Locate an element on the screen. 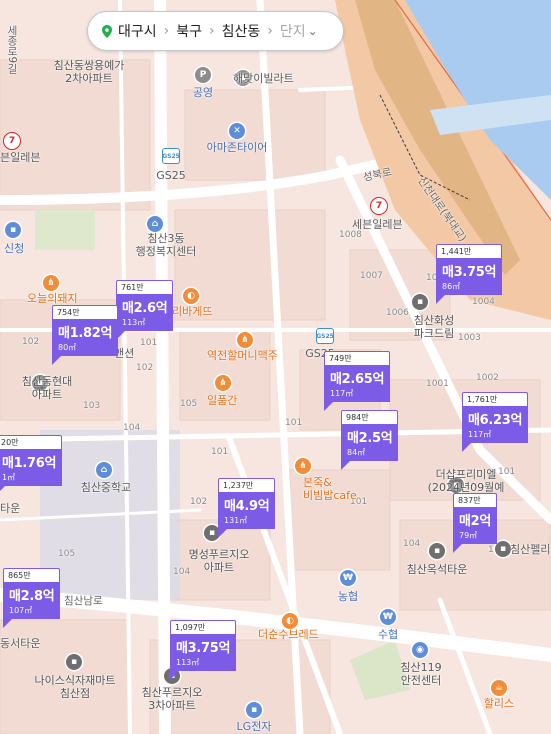  government-office-icon: ⌂ is located at coordinates (155, 224).